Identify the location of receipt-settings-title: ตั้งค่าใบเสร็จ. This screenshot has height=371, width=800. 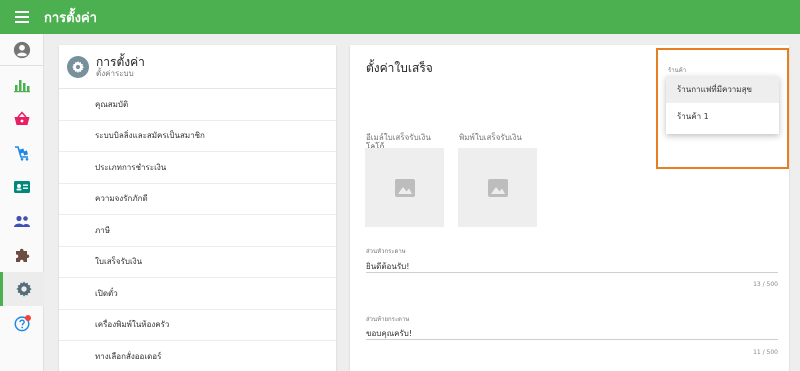
(399, 68).